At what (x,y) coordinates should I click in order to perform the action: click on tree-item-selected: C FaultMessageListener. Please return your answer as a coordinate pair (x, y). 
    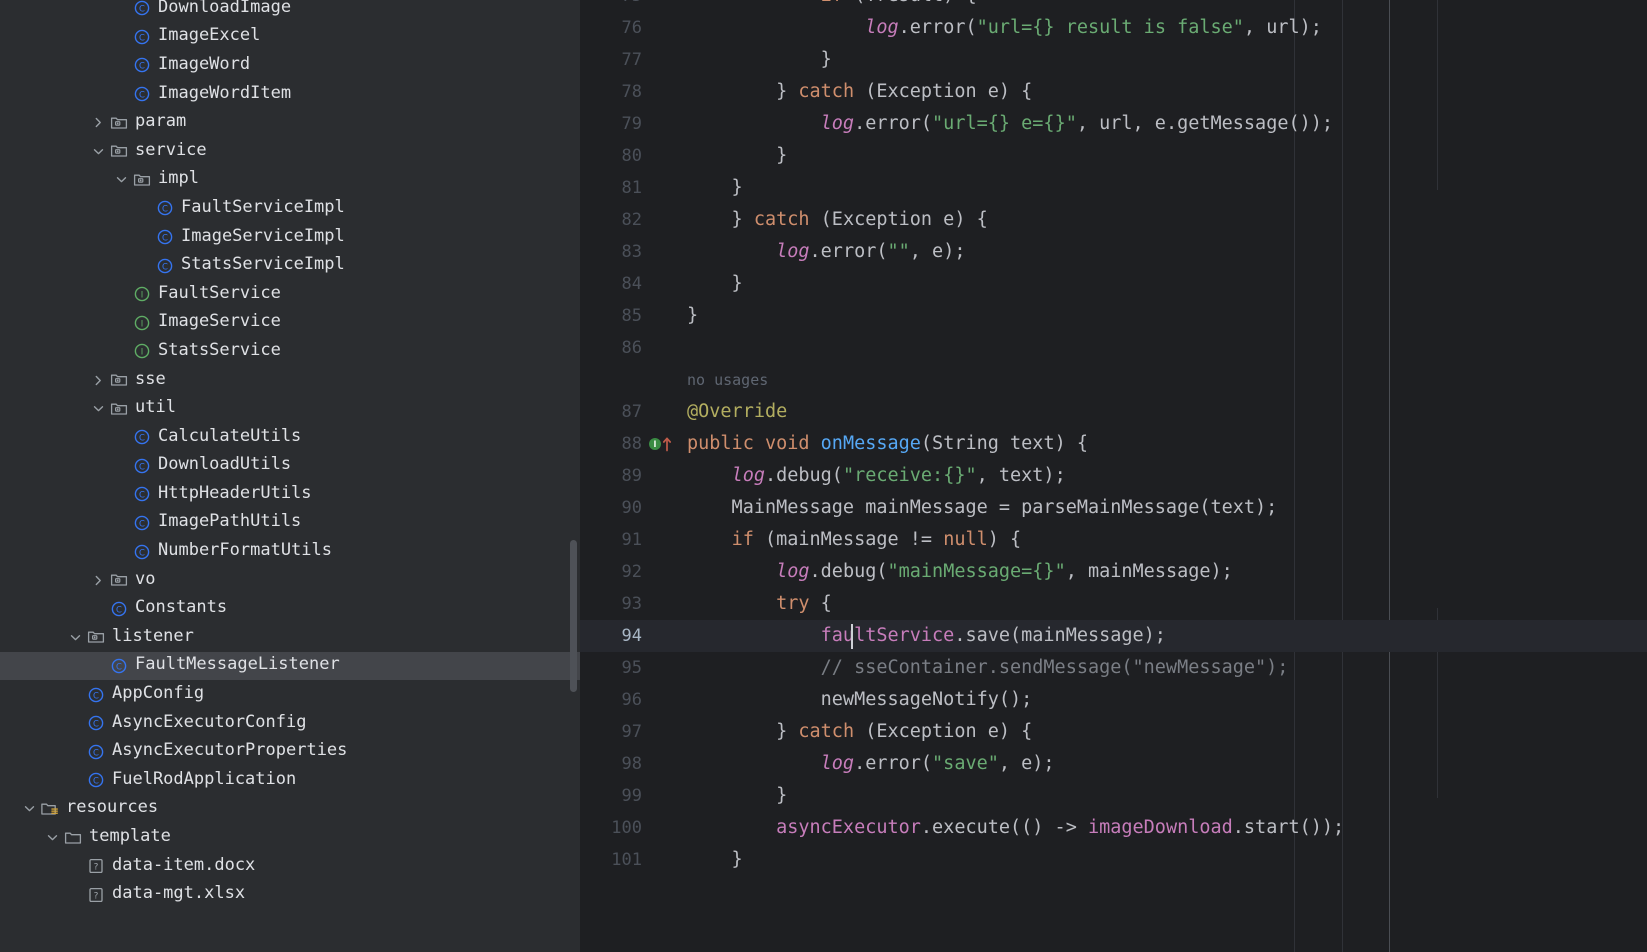
    Looking at the image, I should click on (290, 666).